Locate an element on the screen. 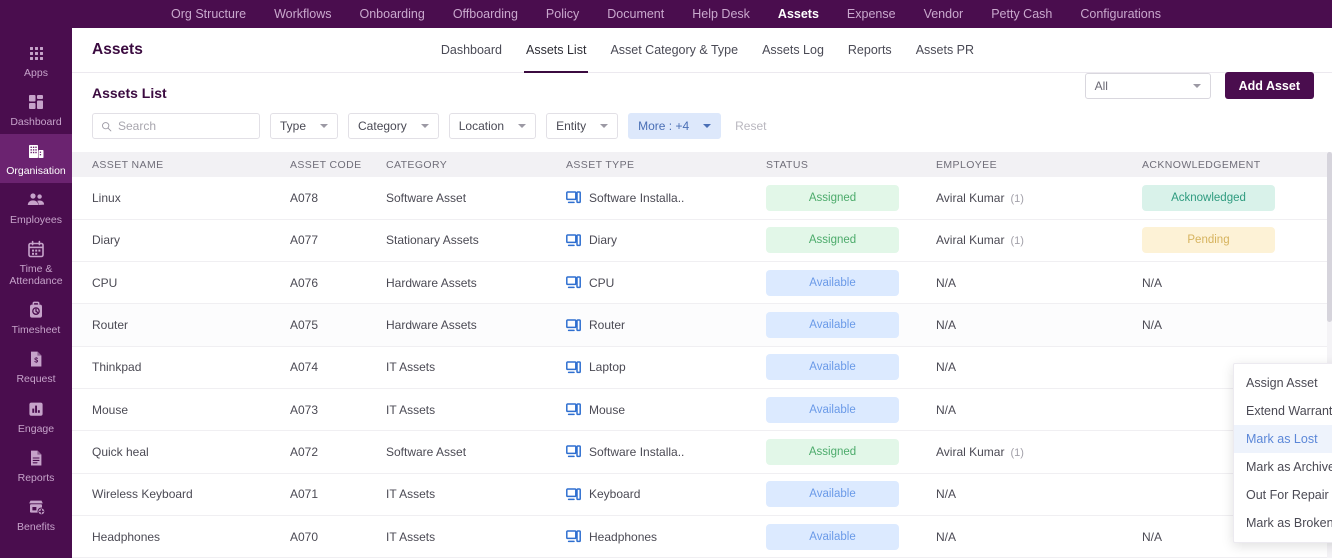  sidebar-item-request: $ Request is located at coordinates (36, 366).